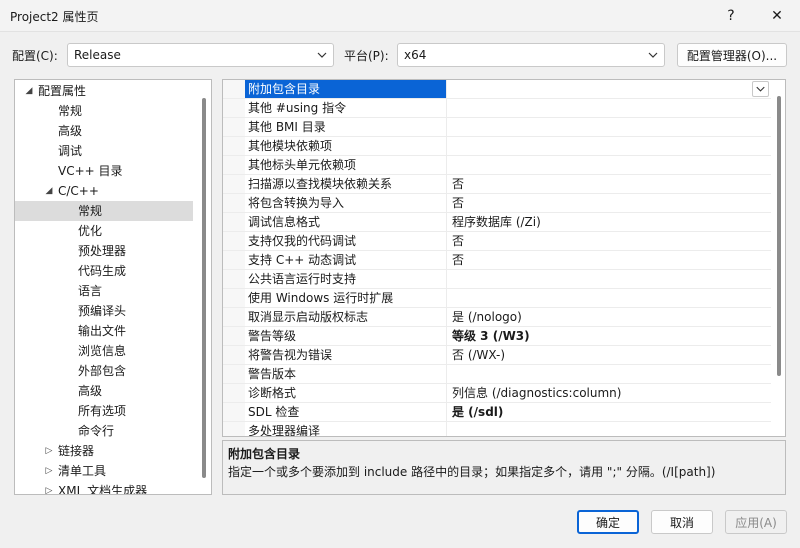 The height and width of the screenshot is (548, 800). I want to click on property-row: 其他 #using 指令, so click(497, 108).